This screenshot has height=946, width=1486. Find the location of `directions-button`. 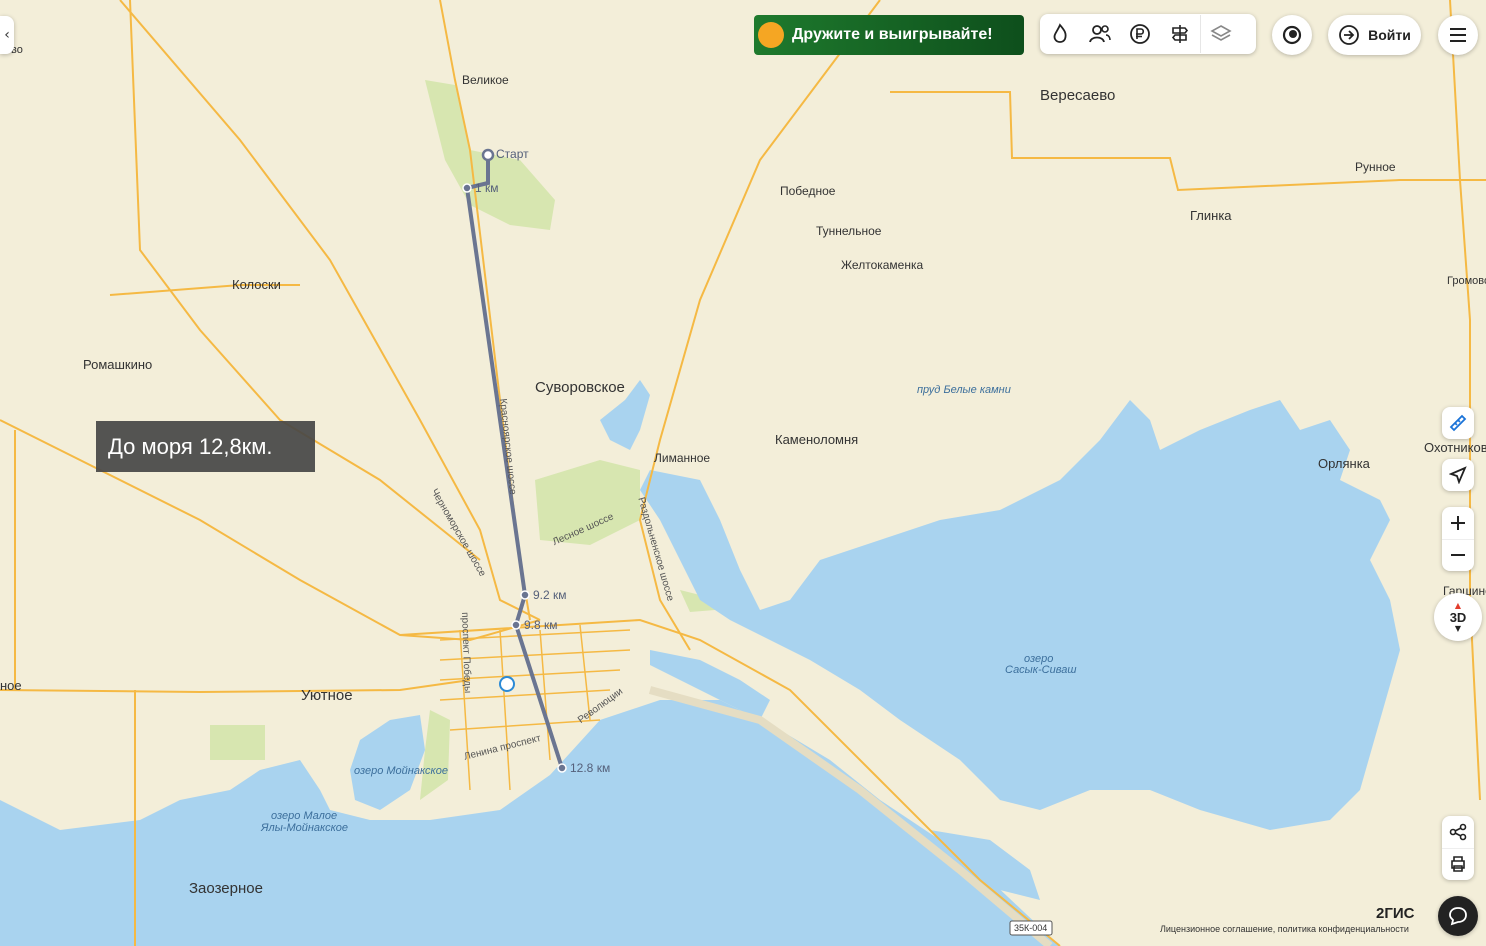

directions-button is located at coordinates (1180, 34).